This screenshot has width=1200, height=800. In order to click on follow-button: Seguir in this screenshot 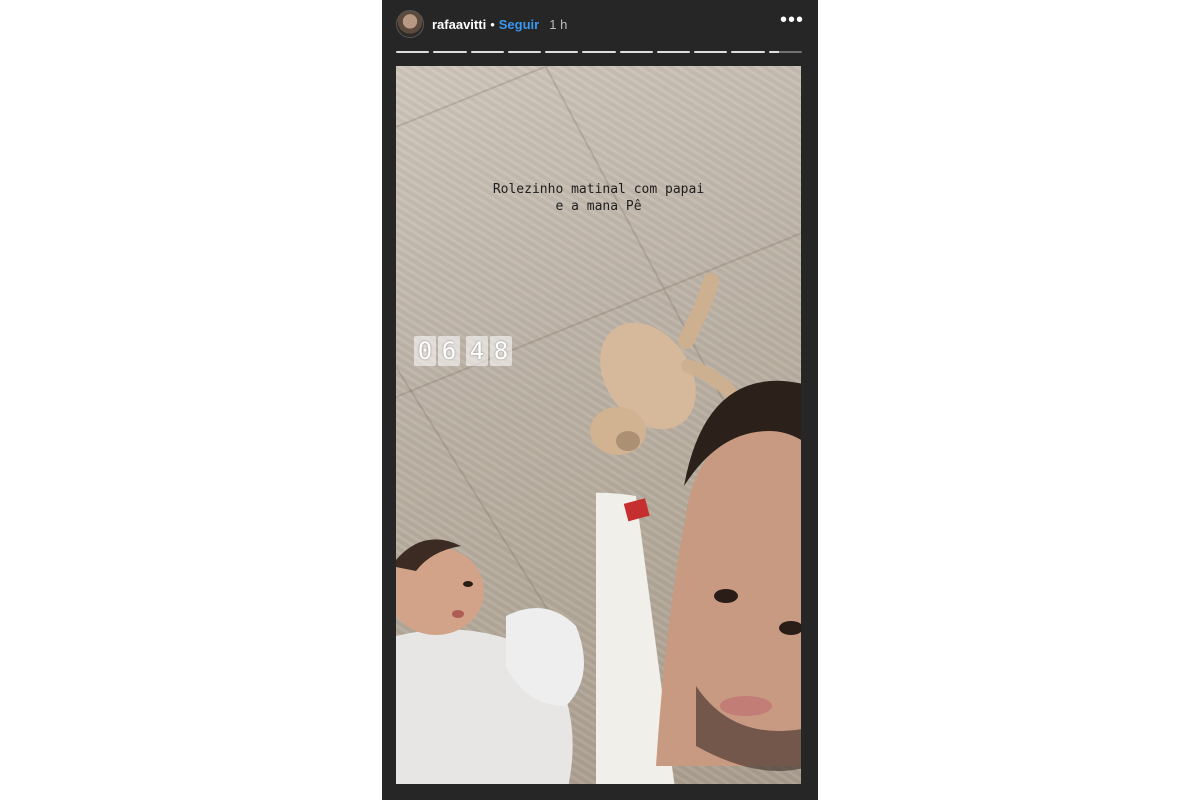, I will do `click(519, 24)`.